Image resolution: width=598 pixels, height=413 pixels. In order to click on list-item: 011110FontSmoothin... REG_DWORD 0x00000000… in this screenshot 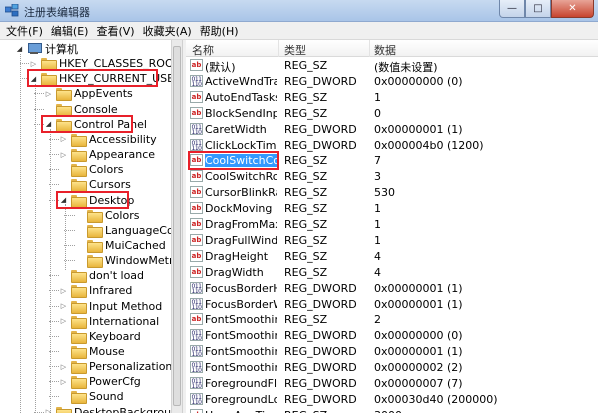, I will do `click(392, 335)`.